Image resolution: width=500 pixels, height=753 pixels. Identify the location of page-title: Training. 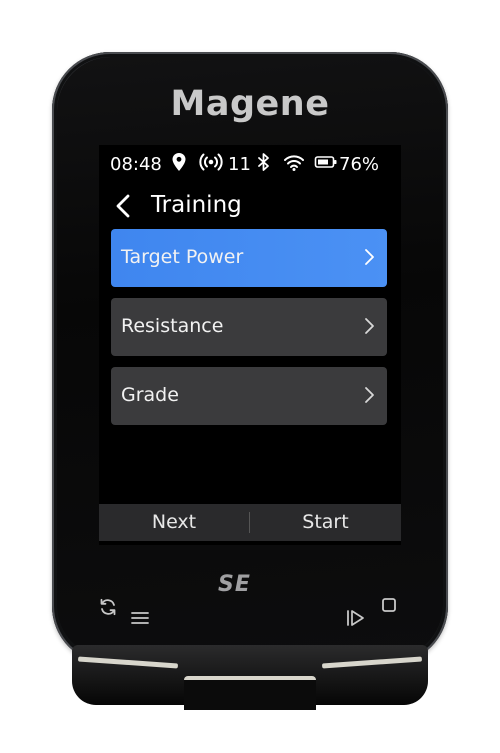
(196, 205).